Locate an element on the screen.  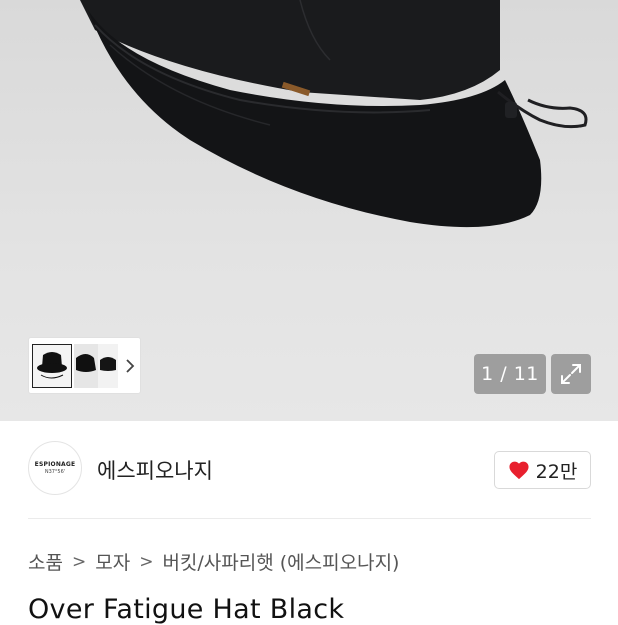
thumbnail-3-image is located at coordinates (108, 364).